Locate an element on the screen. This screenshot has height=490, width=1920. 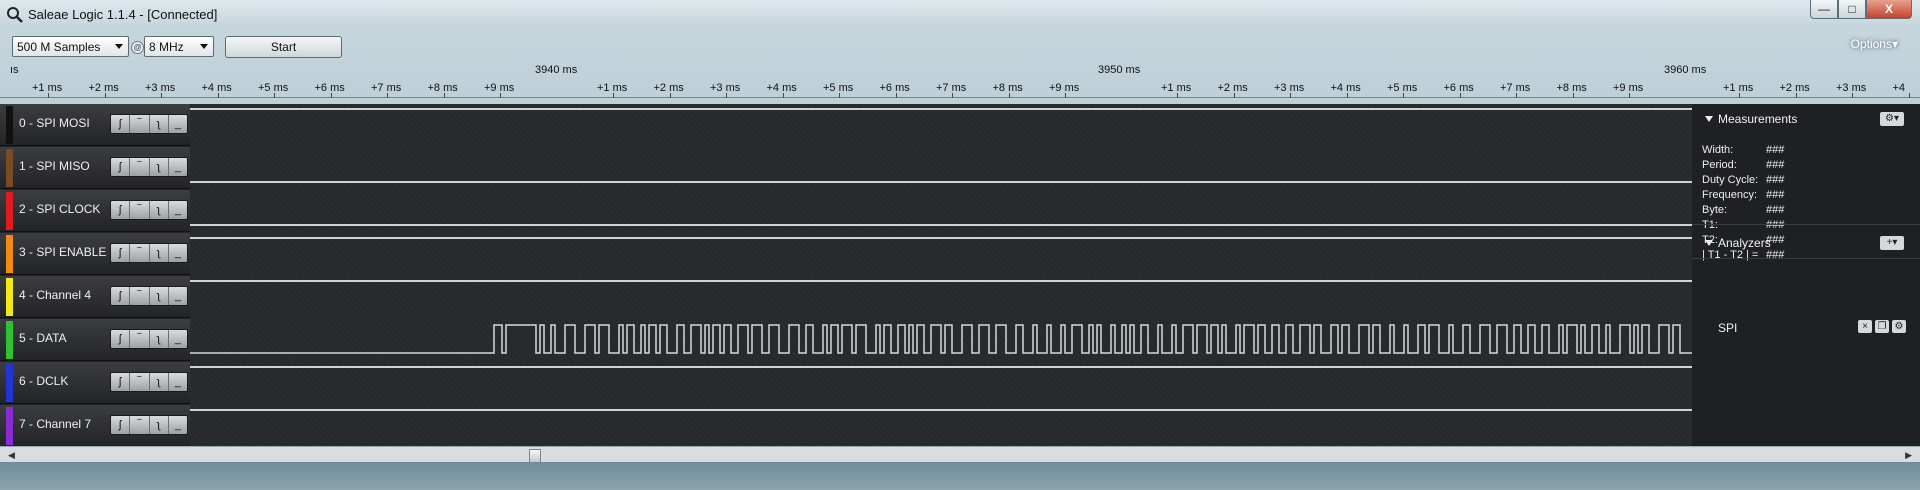
samples-select: 500 M Samples is located at coordinates (70, 46).